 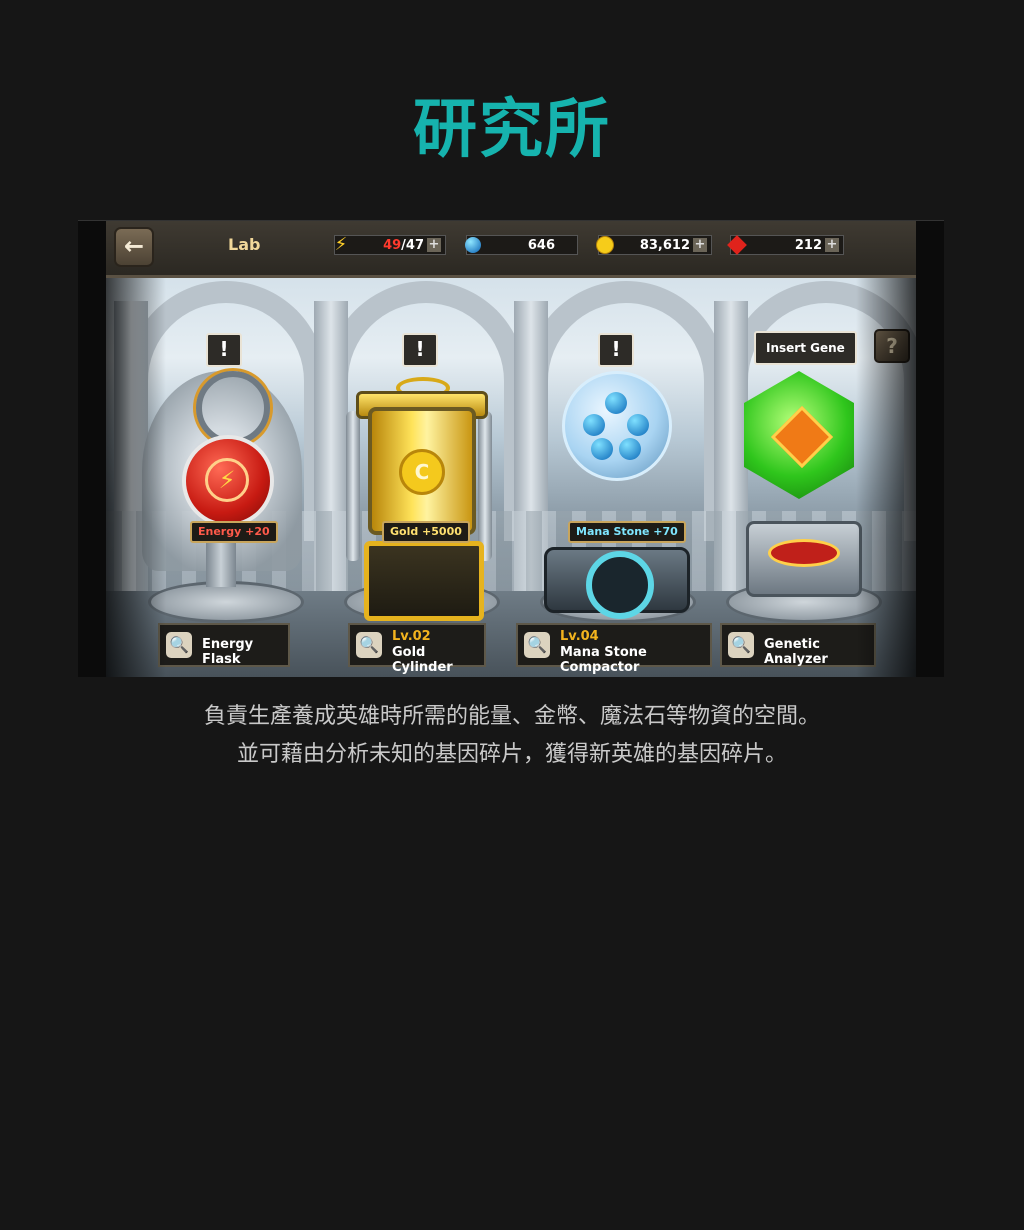 What do you see at coordinates (541, 245) in the screenshot?
I see `mana-stone-value: 646` at bounding box center [541, 245].